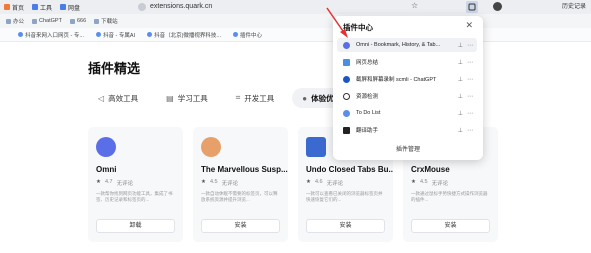 The image size is (591, 253). Describe the element at coordinates (367, 131) in the screenshot. I see `extension-label: 翻译助手` at that location.